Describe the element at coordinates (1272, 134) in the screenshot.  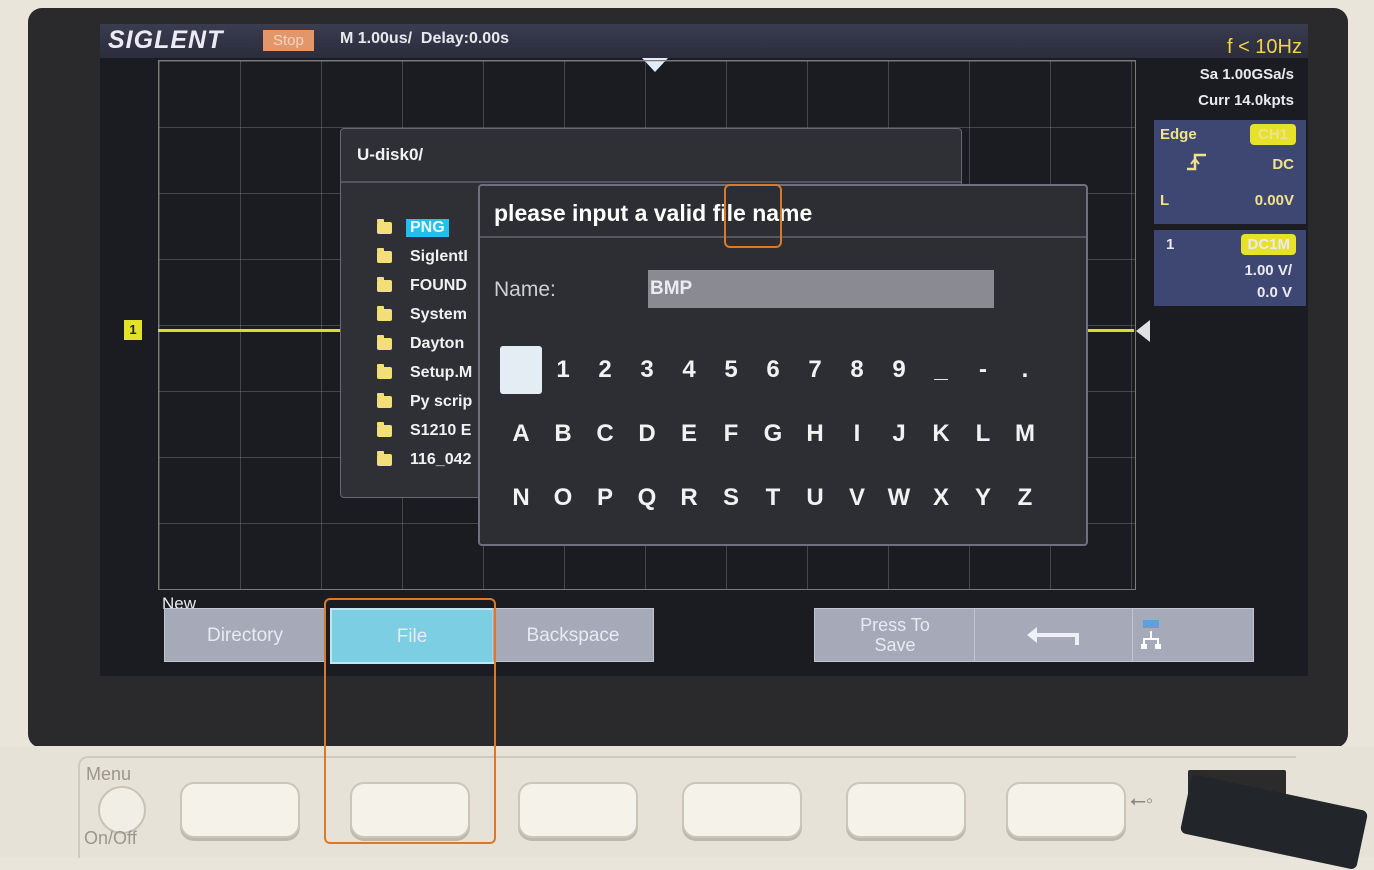
I see `trigger-source-badge: CH1` at that location.